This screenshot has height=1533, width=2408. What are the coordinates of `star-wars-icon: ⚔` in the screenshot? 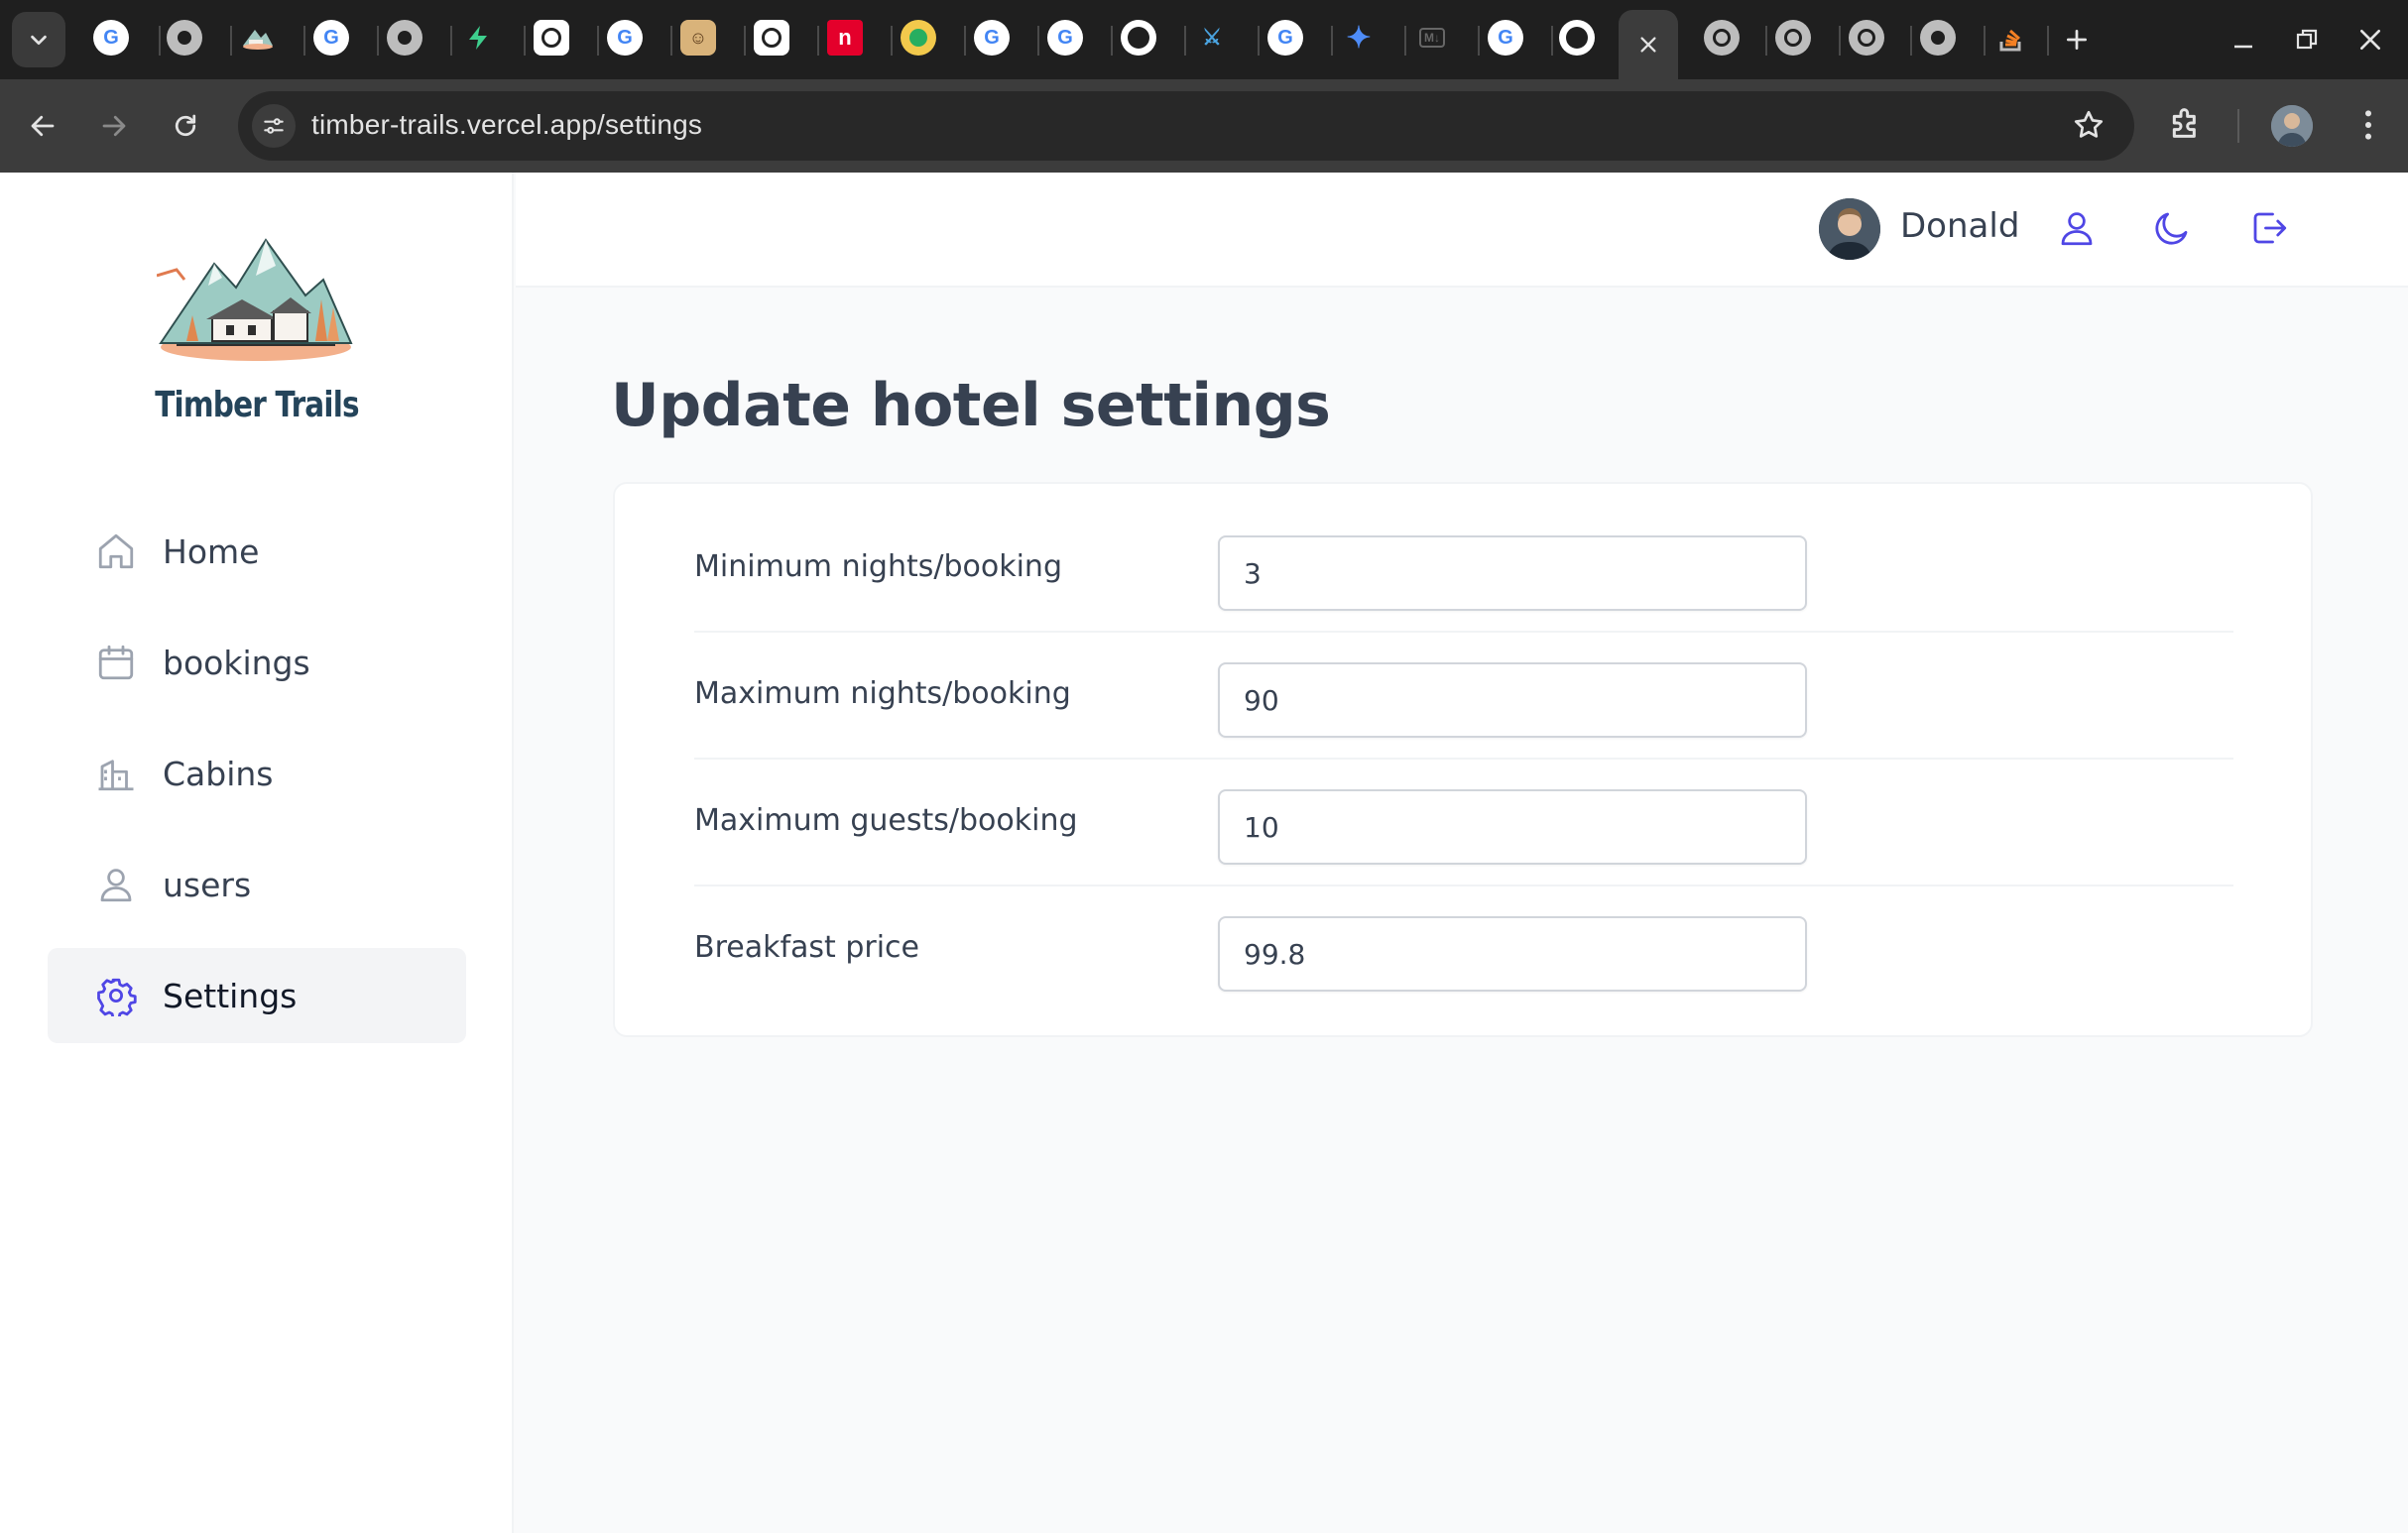 It's located at (1212, 38).